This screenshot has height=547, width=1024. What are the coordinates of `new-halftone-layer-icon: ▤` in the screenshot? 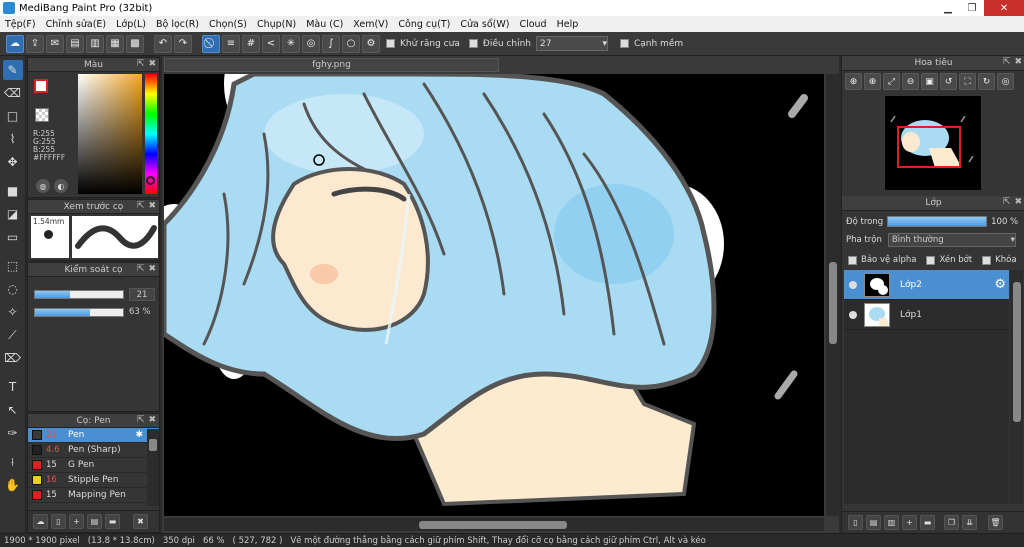 It's located at (873, 522).